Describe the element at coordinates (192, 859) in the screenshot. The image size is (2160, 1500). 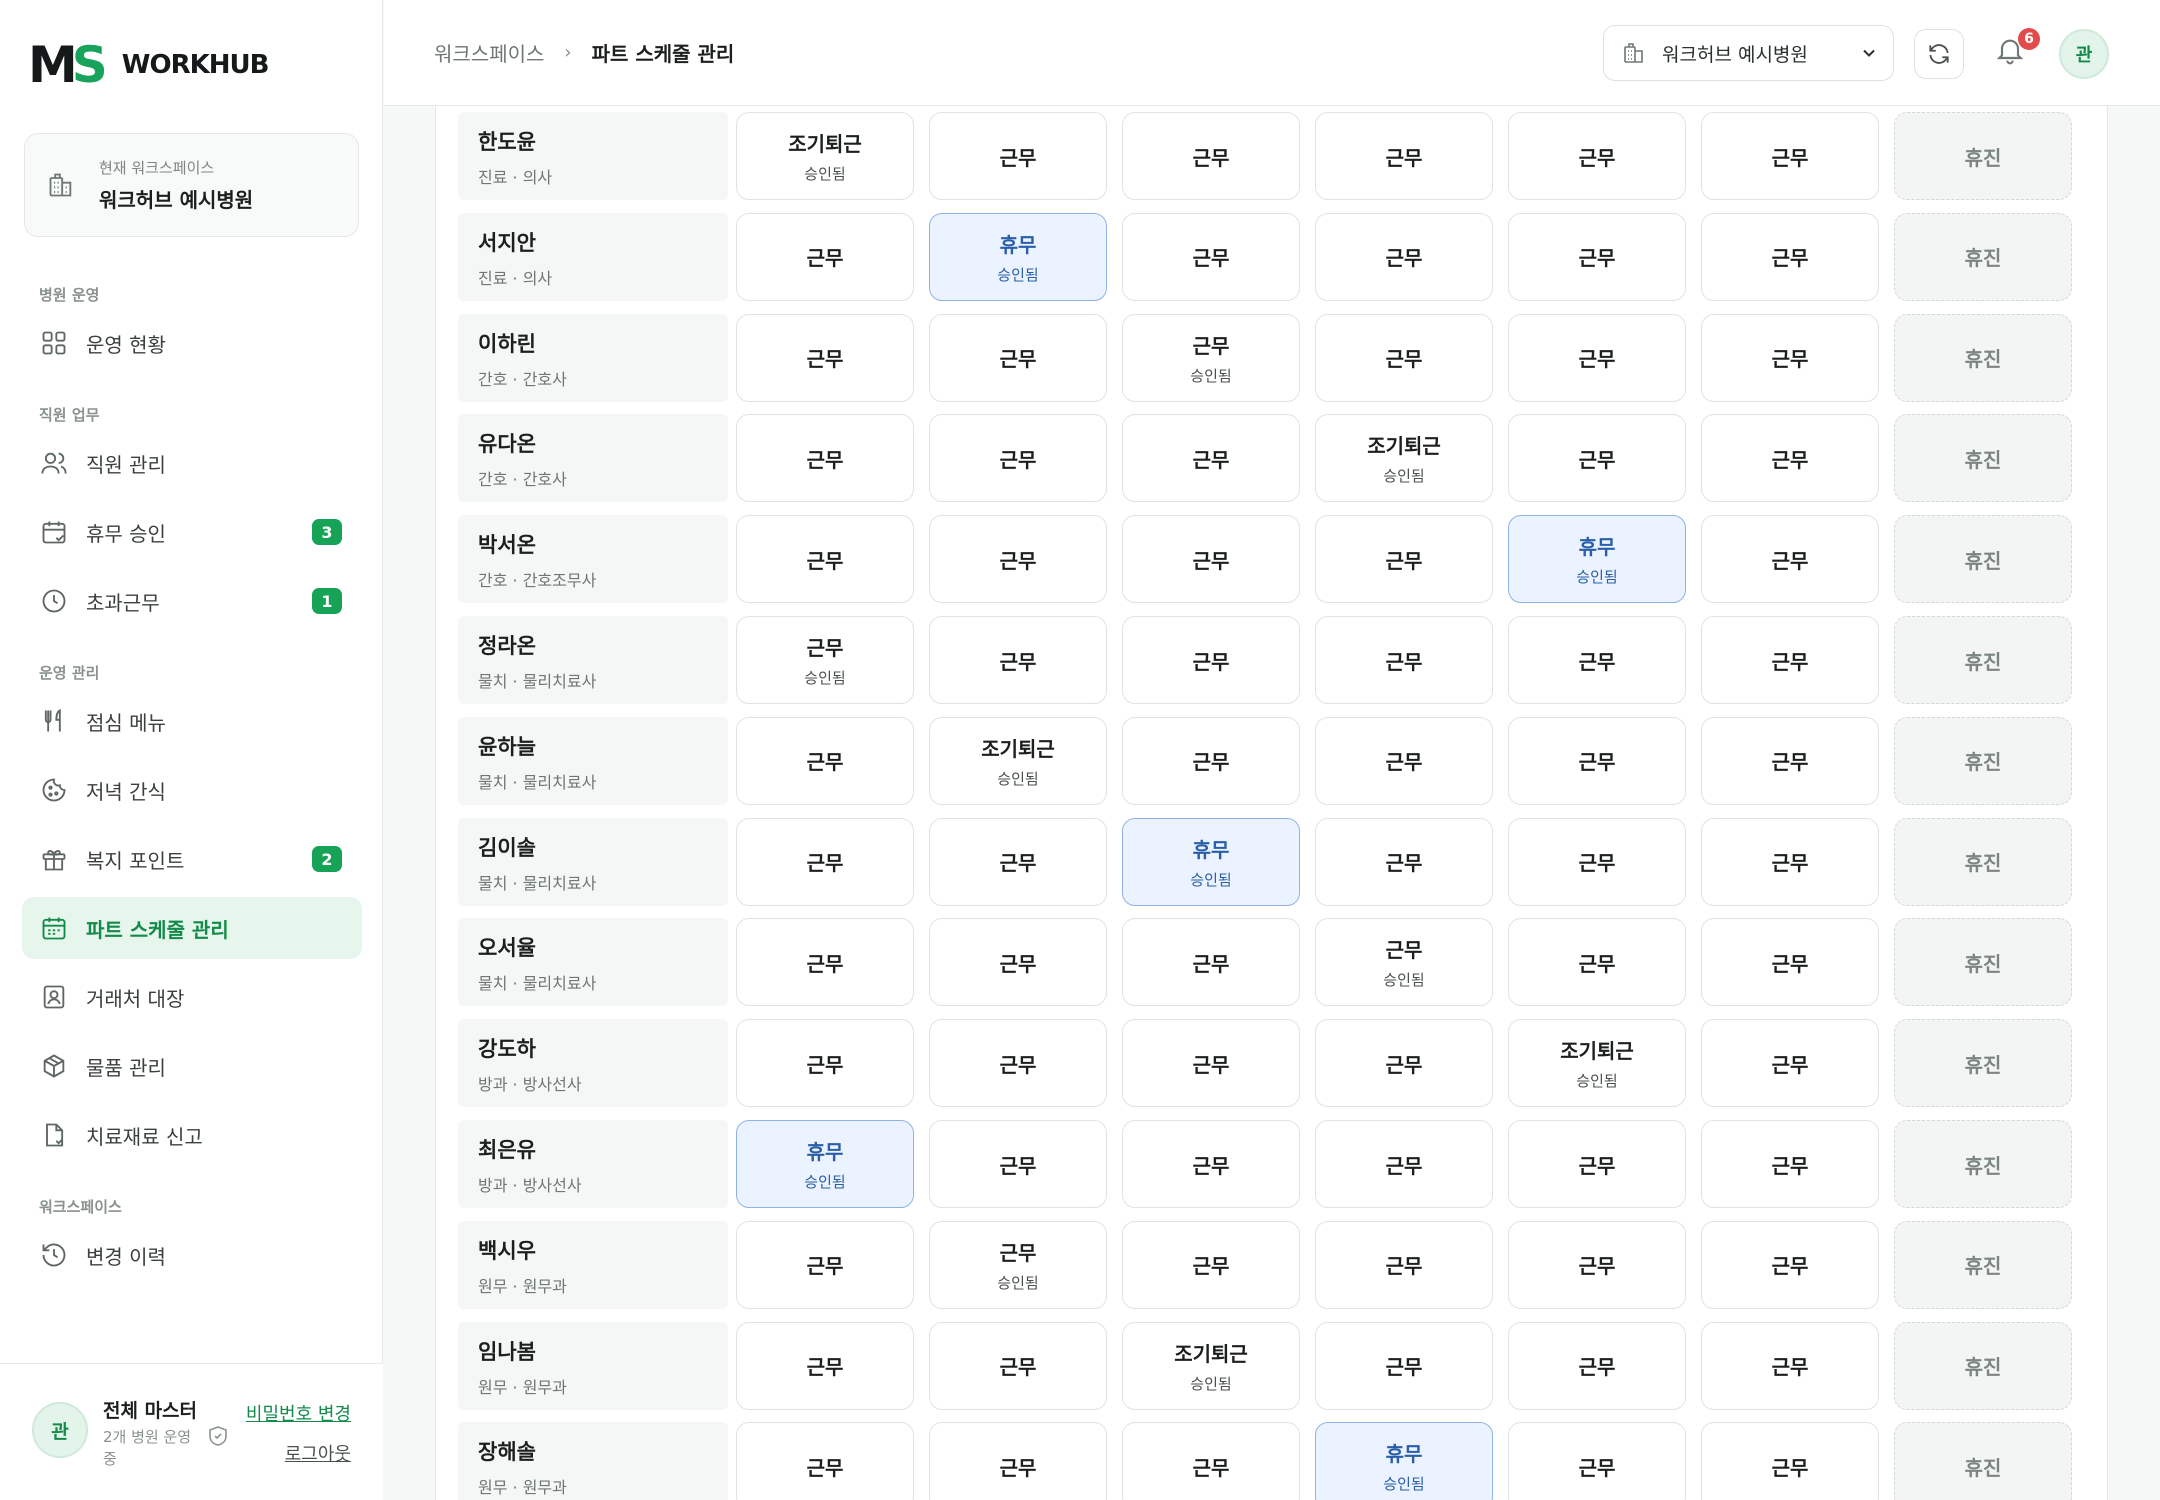
I see `sidebar-item-welfare-points: 복지 포인트 2` at that location.